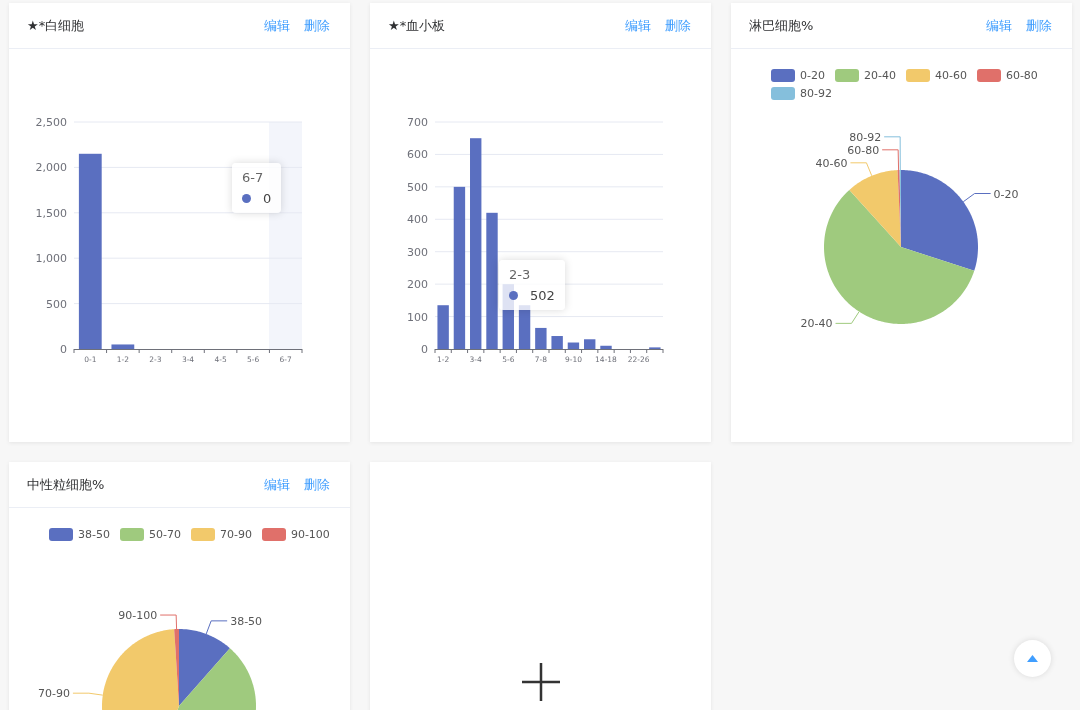  What do you see at coordinates (816, 93) in the screenshot?
I see `legend-label: 80-92` at bounding box center [816, 93].